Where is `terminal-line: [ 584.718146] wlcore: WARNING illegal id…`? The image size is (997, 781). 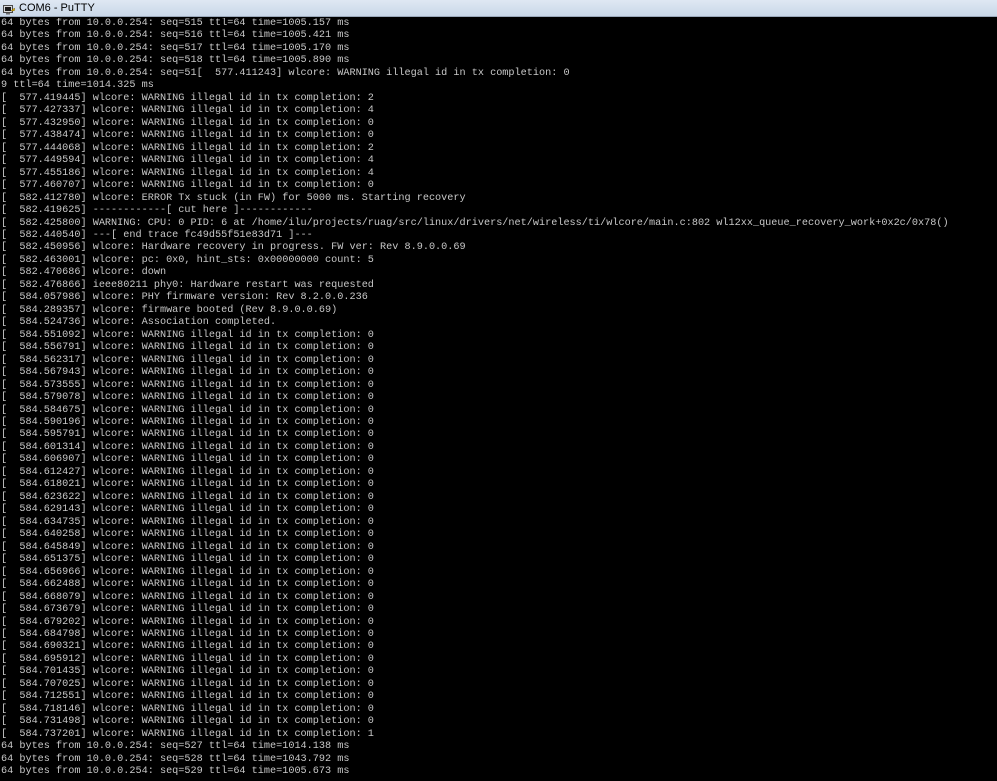
terminal-line: [ 584.718146] wlcore: WARNING illegal id… is located at coordinates (187, 709).